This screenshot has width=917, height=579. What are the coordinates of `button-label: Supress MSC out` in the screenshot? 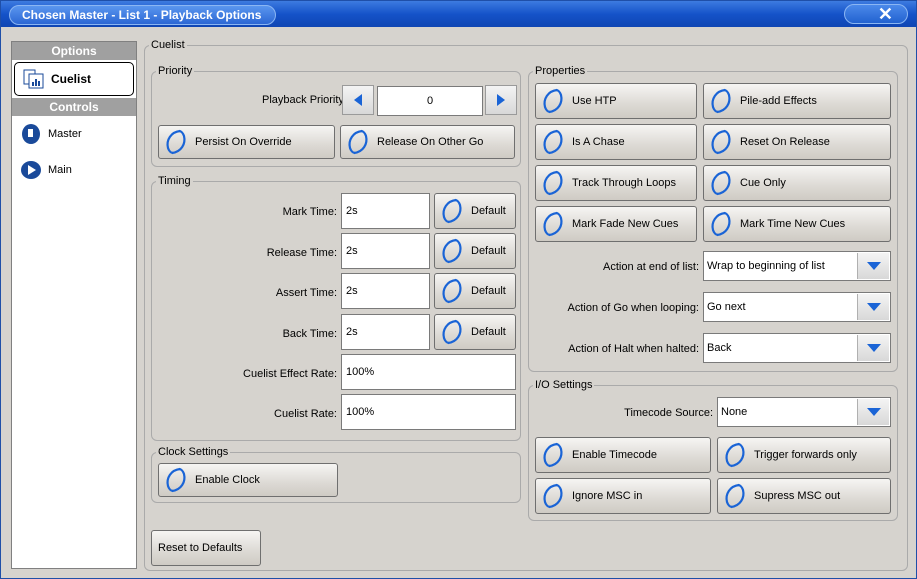 It's located at (797, 496).